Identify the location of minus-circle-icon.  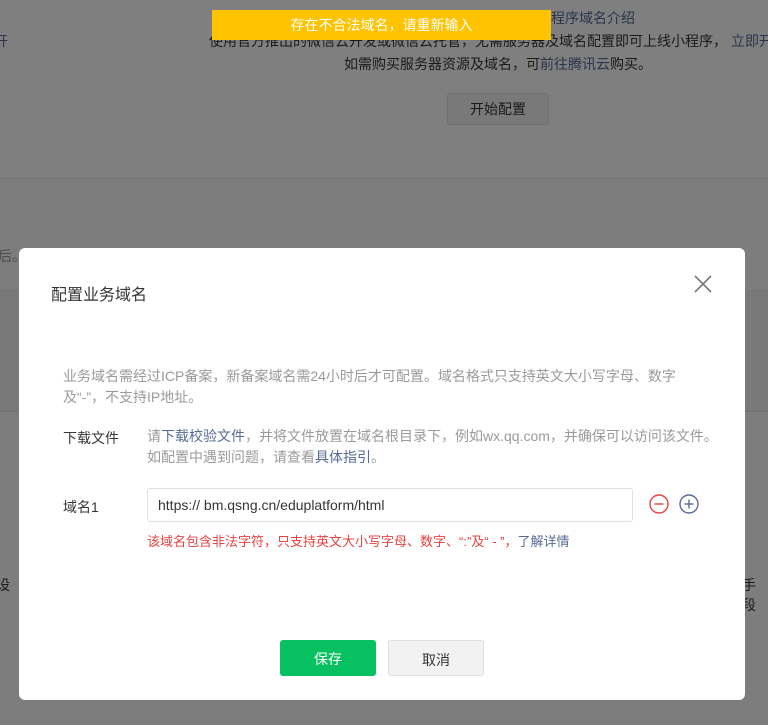
(659, 504).